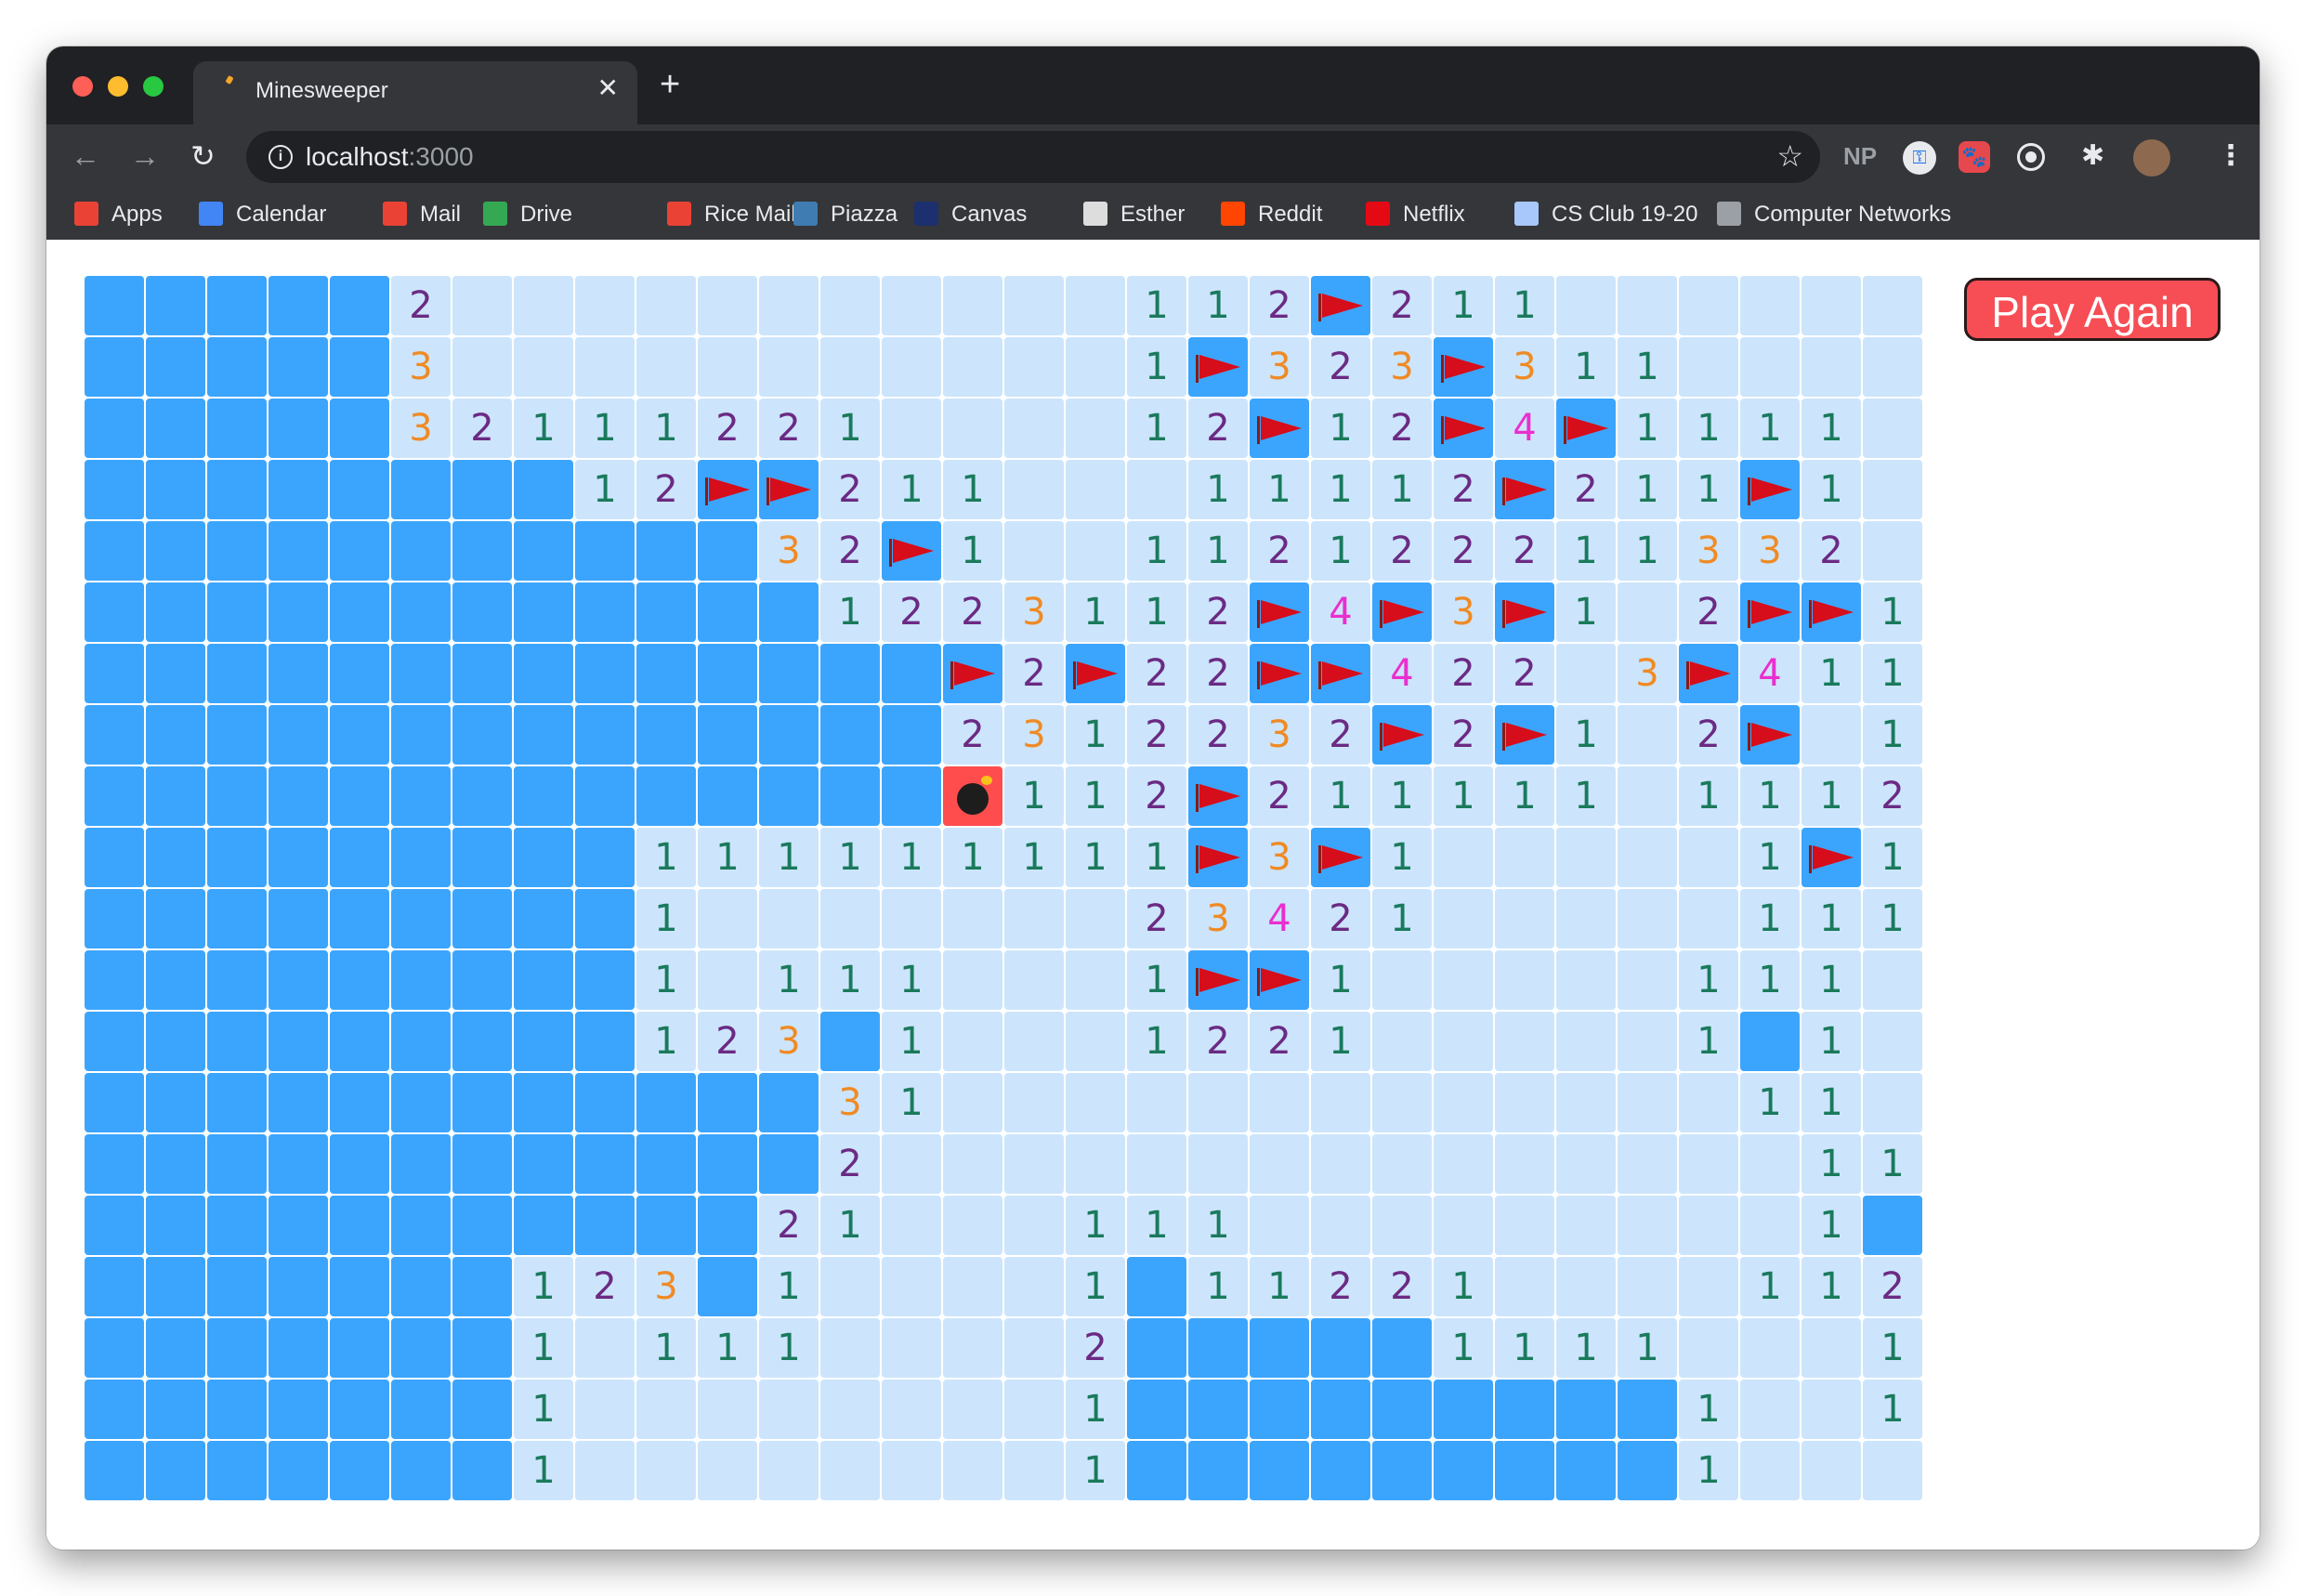  Describe the element at coordinates (1341, 612) in the screenshot. I see `number-cell: 4` at that location.